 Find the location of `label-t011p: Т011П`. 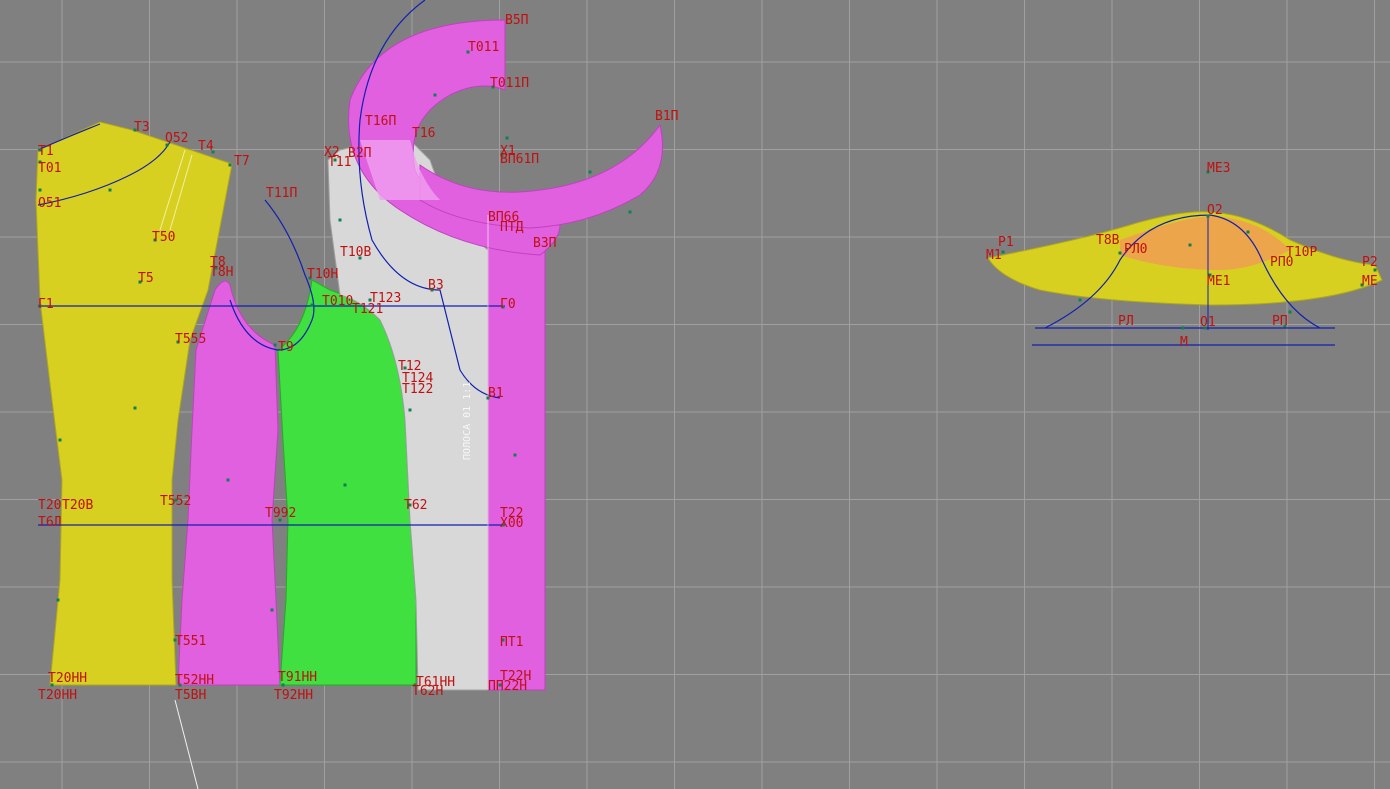

label-t011p: Т011П is located at coordinates (509, 83).